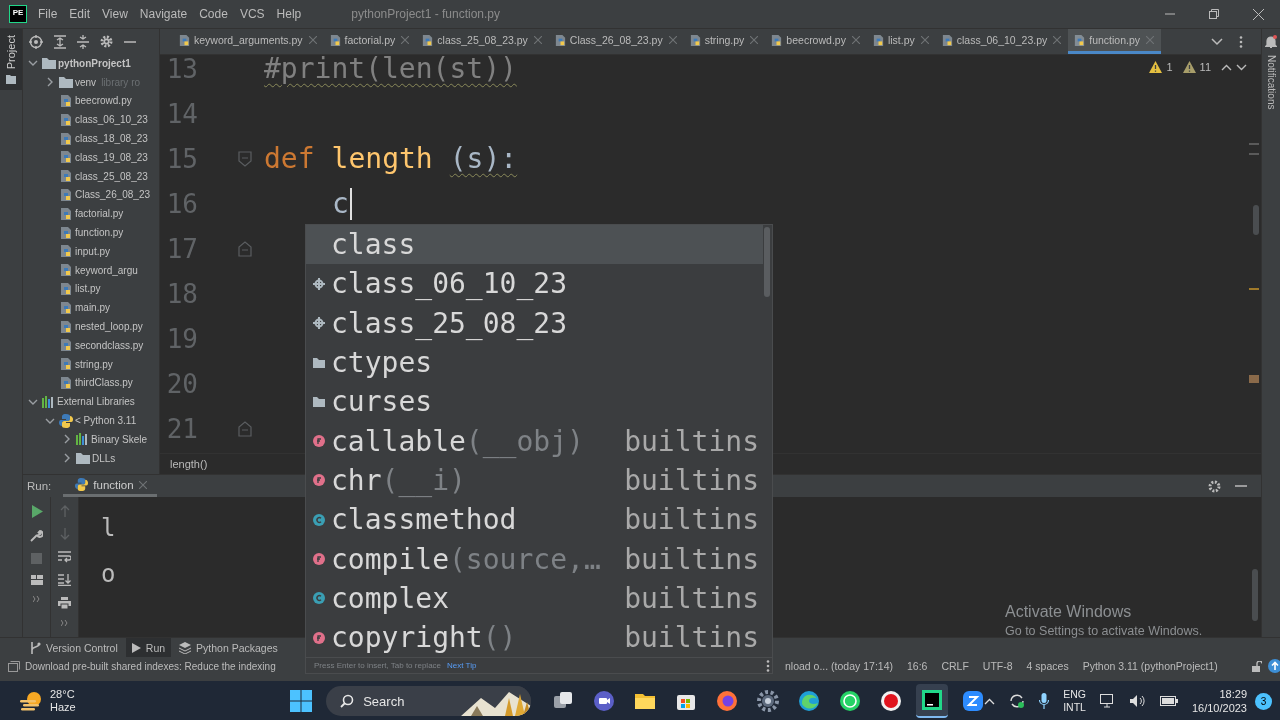 The height and width of the screenshot is (720, 1280). I want to click on breadcrumb: length(), so click(189, 464).